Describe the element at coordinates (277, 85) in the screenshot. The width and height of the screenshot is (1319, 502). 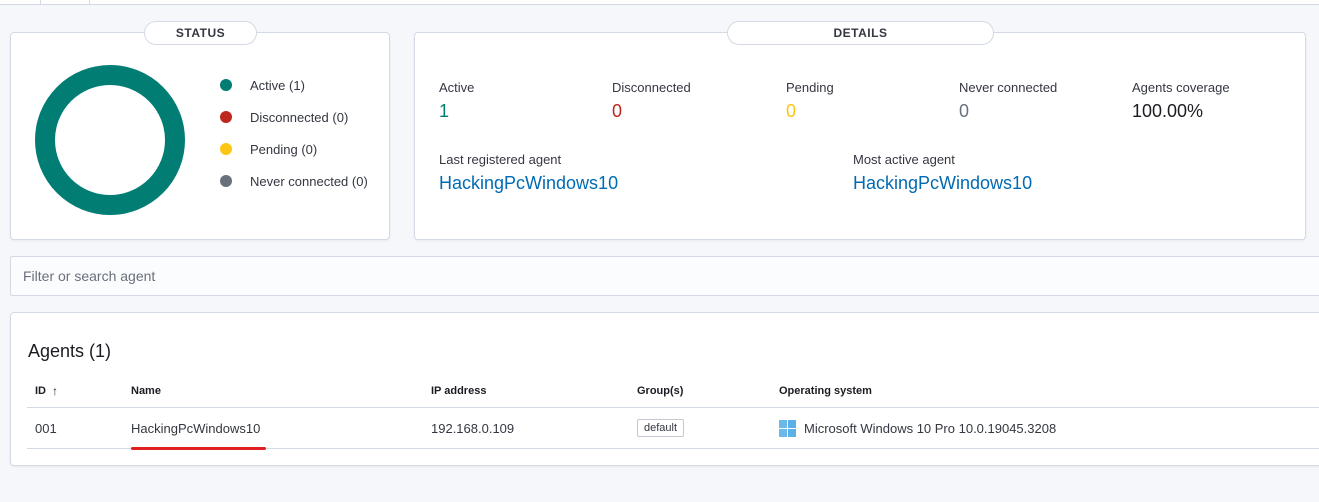
I see `legend-label: Active (1)` at that location.